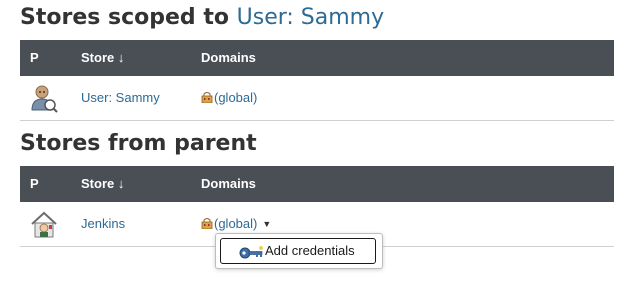  Describe the element at coordinates (310, 250) in the screenshot. I see `menu-item-label: Add credentials` at that location.